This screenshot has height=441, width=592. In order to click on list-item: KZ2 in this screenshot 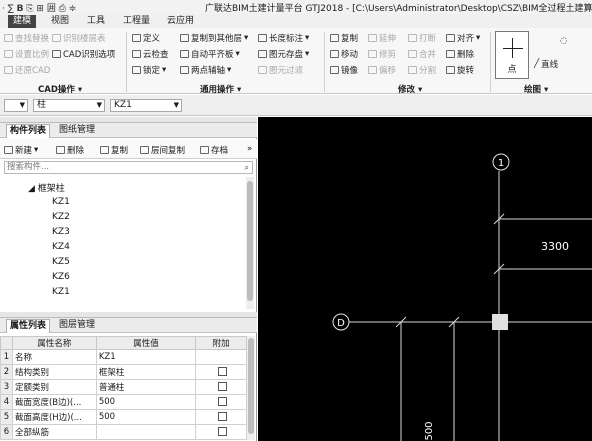, I will do `click(61, 217)`.